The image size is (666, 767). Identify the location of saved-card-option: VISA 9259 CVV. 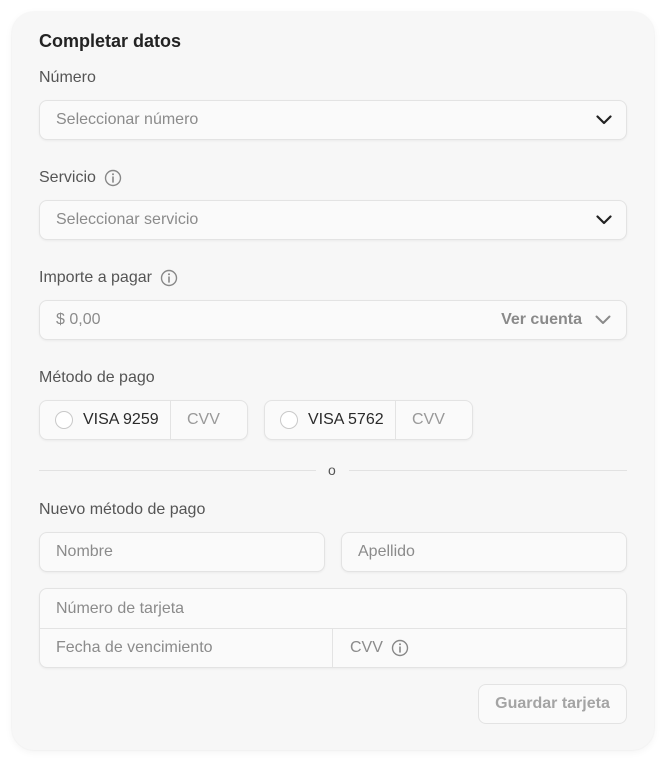
(143, 420).